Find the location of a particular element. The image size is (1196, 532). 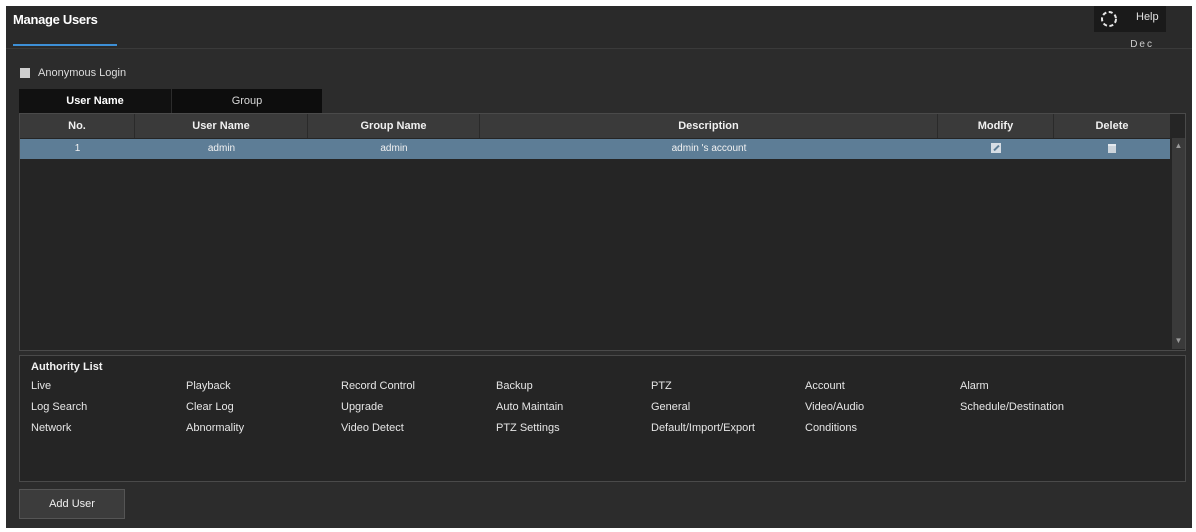

cell-description: admin 's account is located at coordinates (709, 148).